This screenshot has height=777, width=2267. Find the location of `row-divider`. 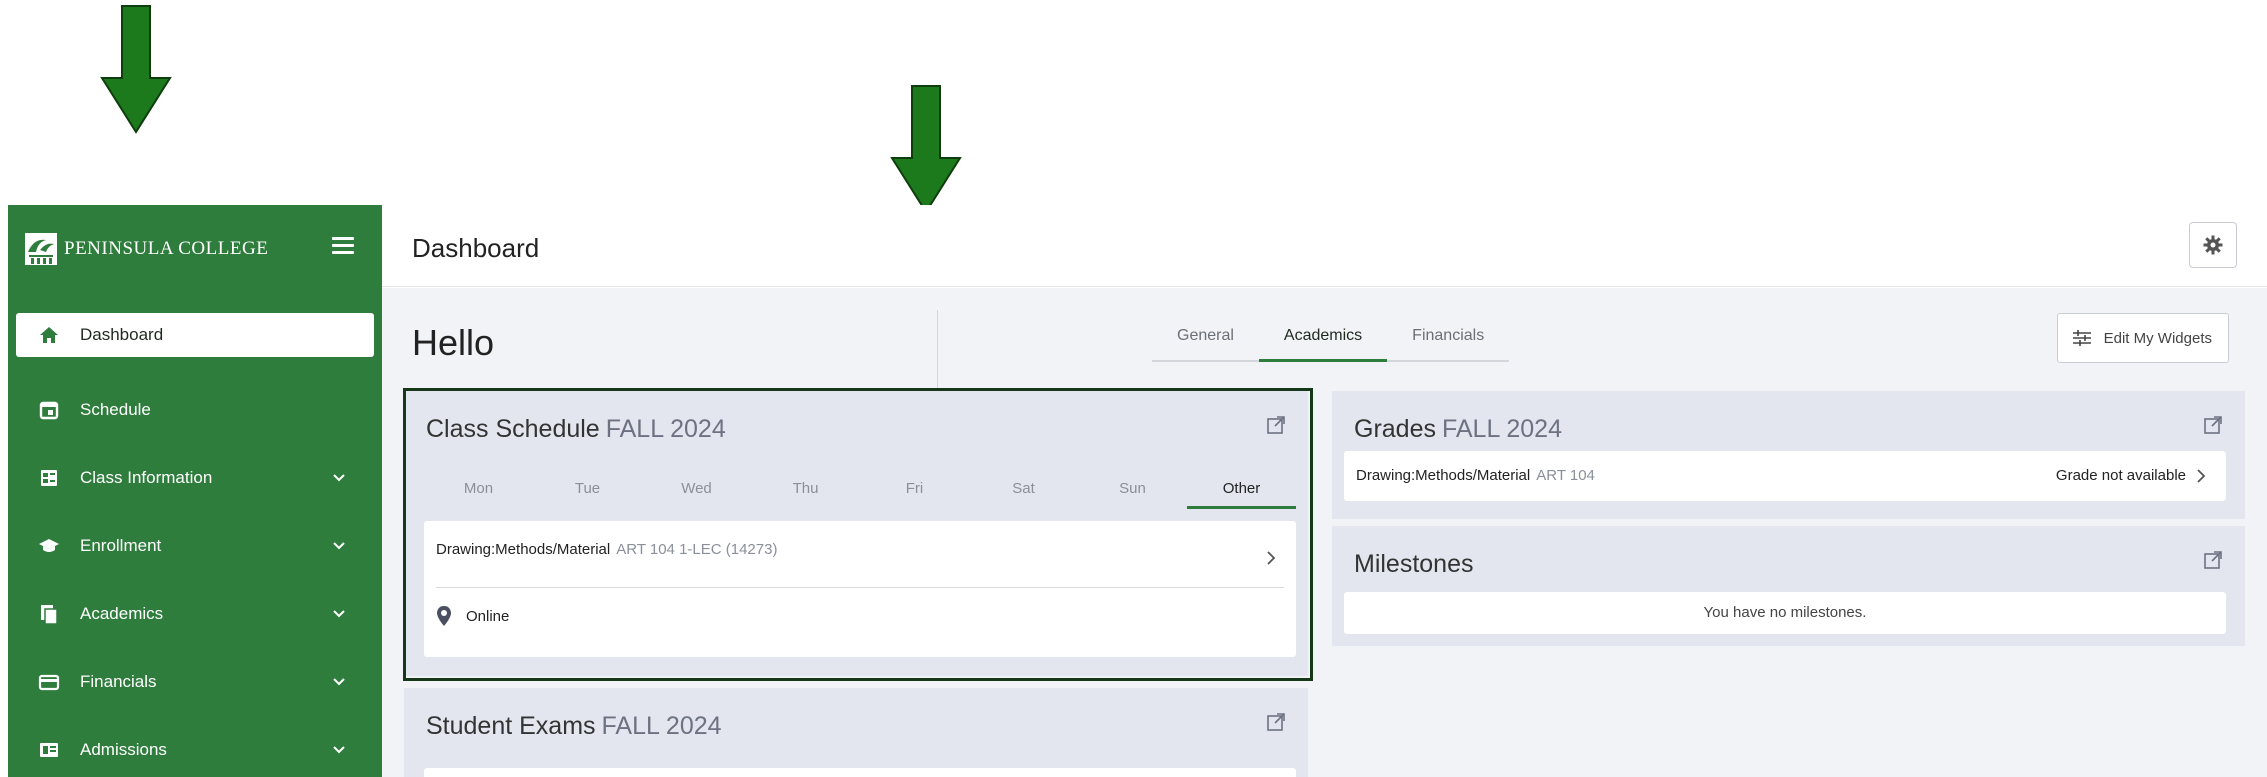

row-divider is located at coordinates (860, 587).